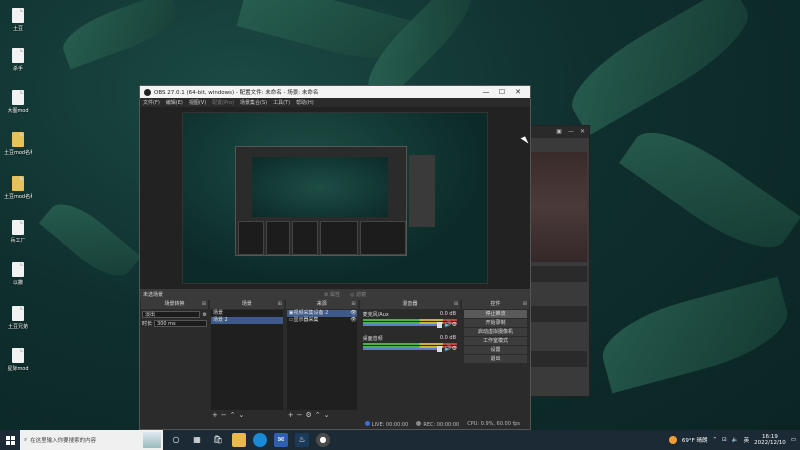 This screenshot has width=800, height=450. Describe the element at coordinates (410, 360) in the screenshot. I see `mixer-dock: 混音器 ⊞ 麦克风/Aux 0.0 dB 🔊⚙ 桌面音频 0.0 dB 🔊⚙` at that location.